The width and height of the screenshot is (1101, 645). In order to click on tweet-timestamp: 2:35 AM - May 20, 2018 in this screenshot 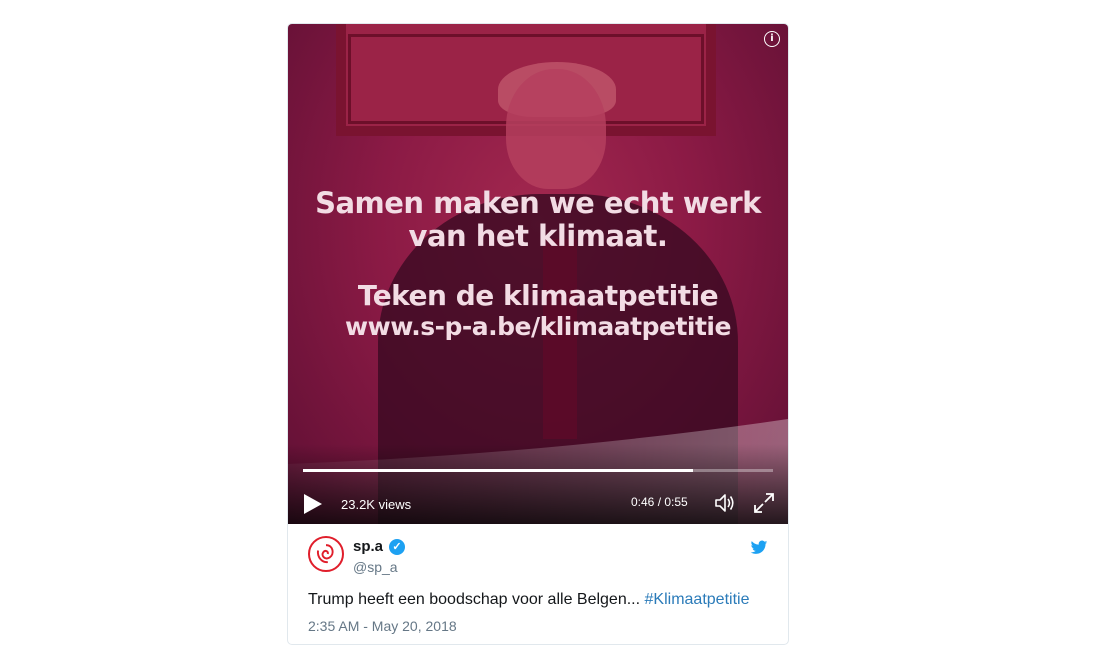, I will do `click(382, 626)`.